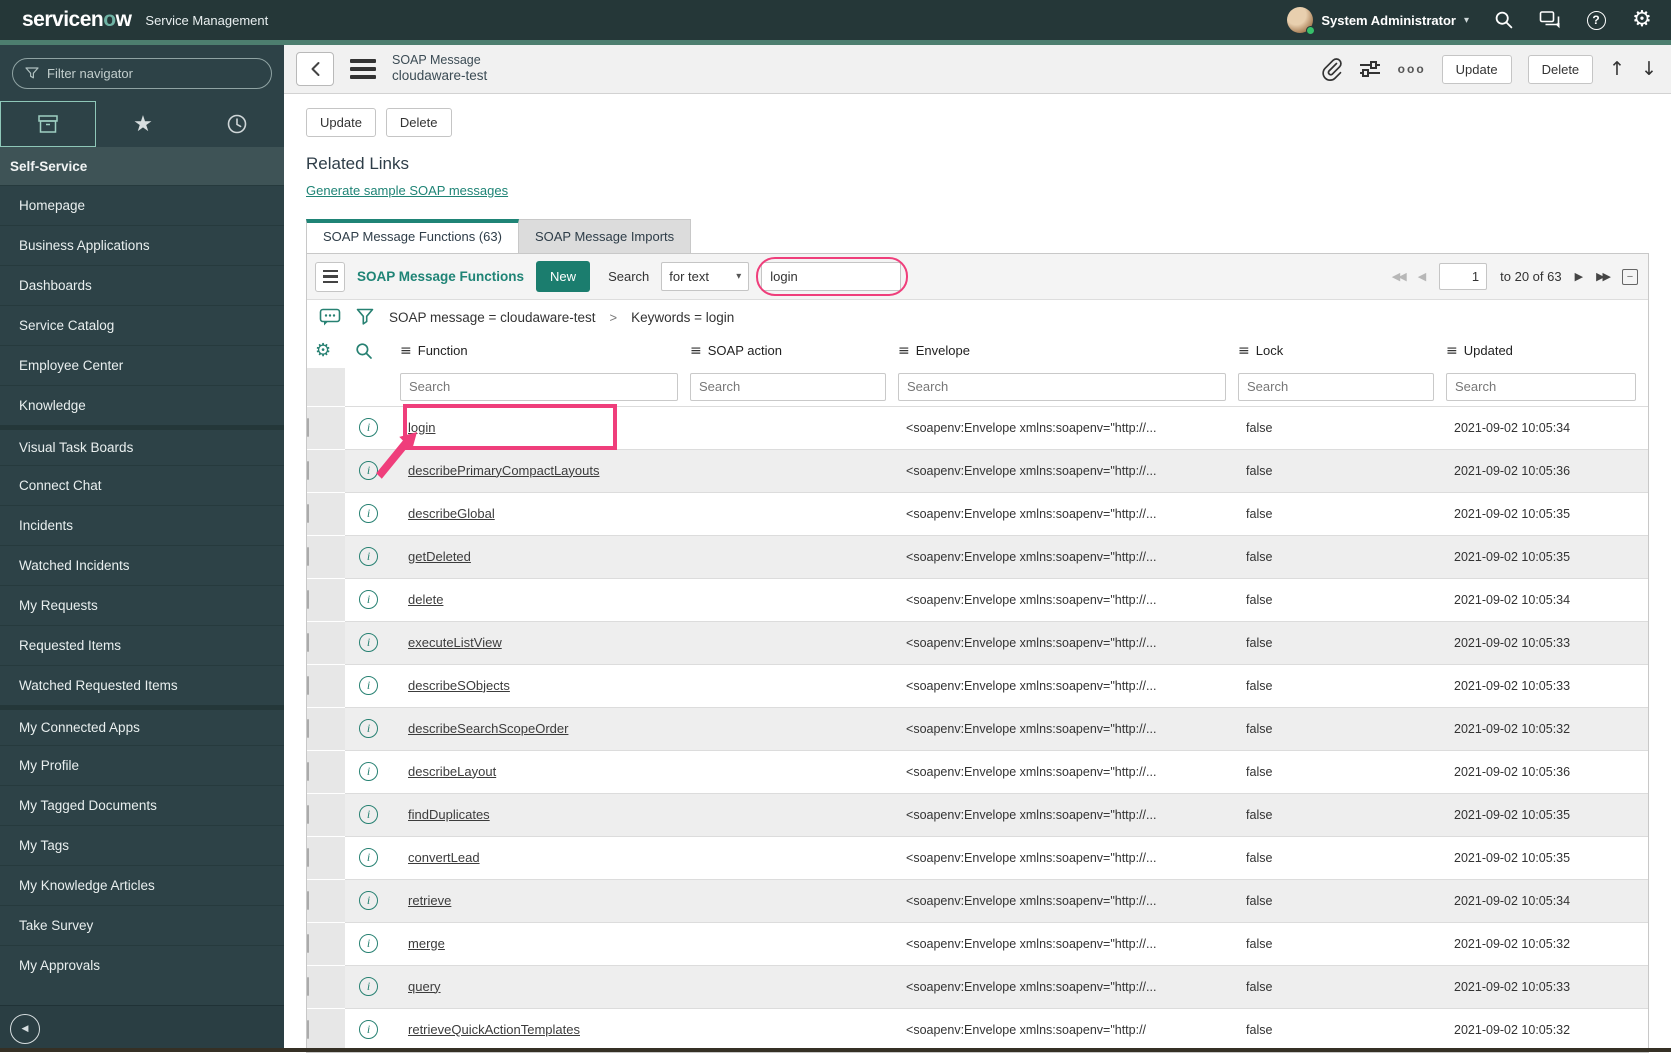 This screenshot has height=1053, width=1671. I want to click on function-link: describeGlobal, so click(451, 513).